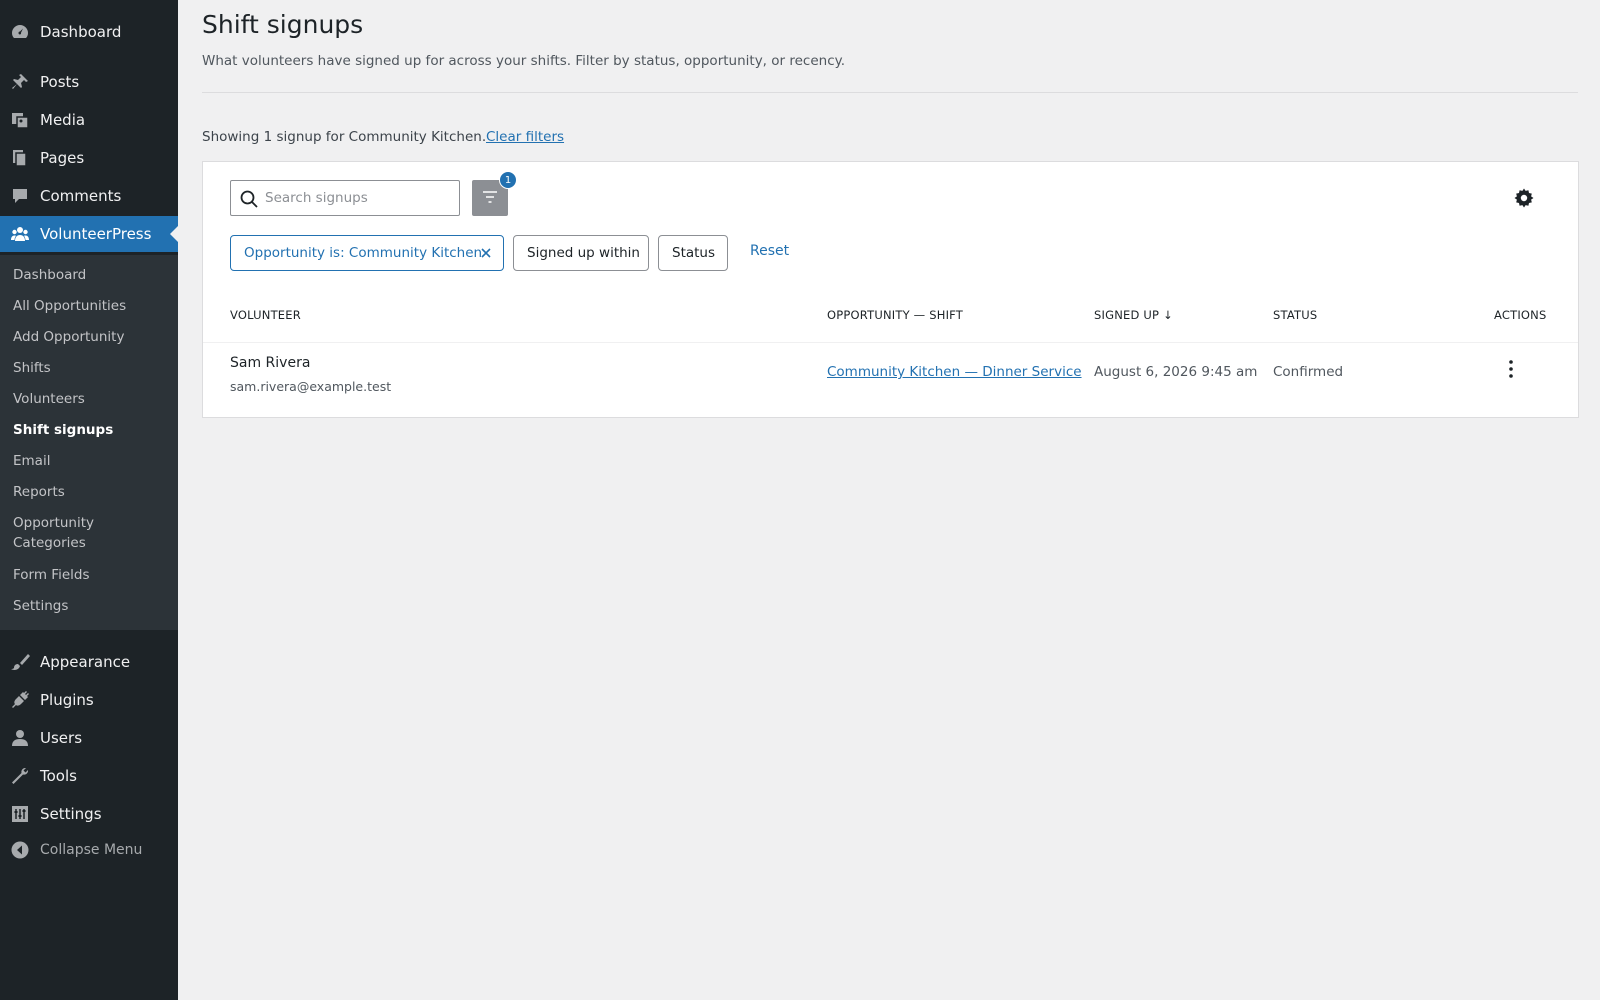 The width and height of the screenshot is (1600, 1000). What do you see at coordinates (88, 461) in the screenshot?
I see `submenu-item-email: Email` at bounding box center [88, 461].